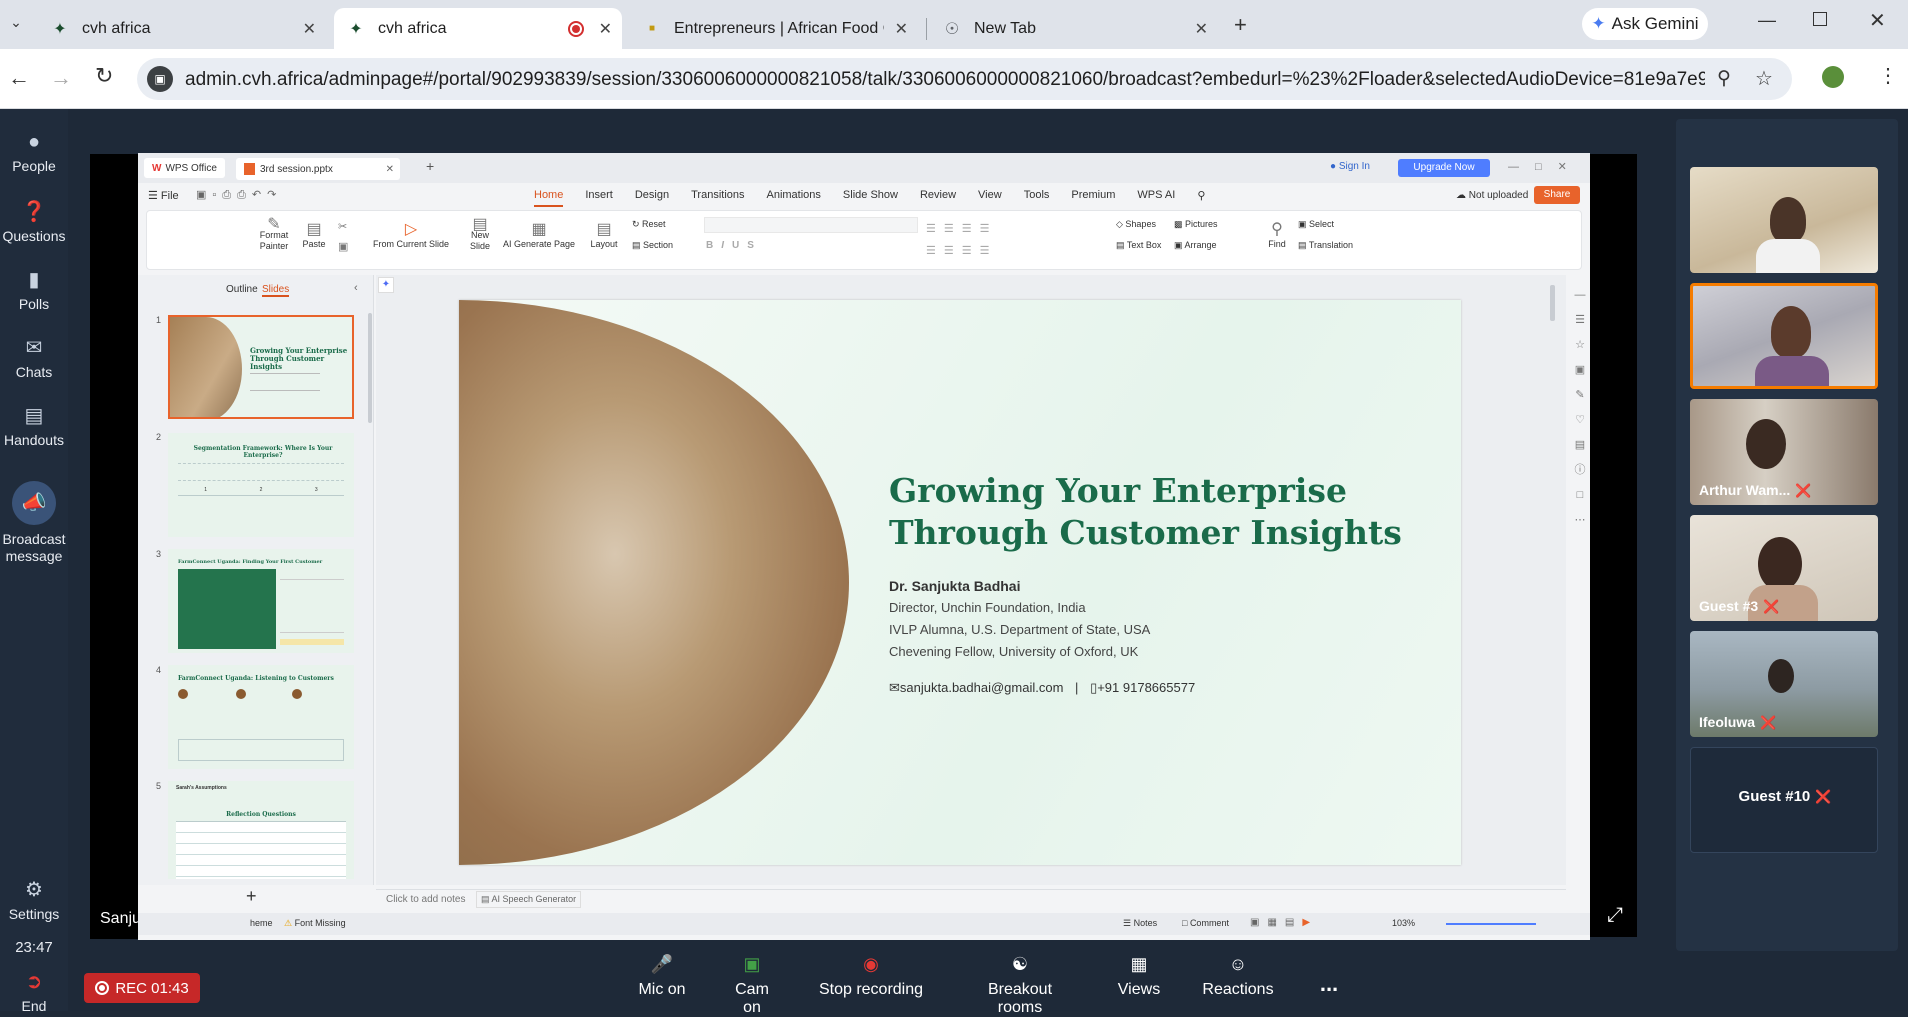  I want to click on zoom-level: 103%, so click(1403, 923).